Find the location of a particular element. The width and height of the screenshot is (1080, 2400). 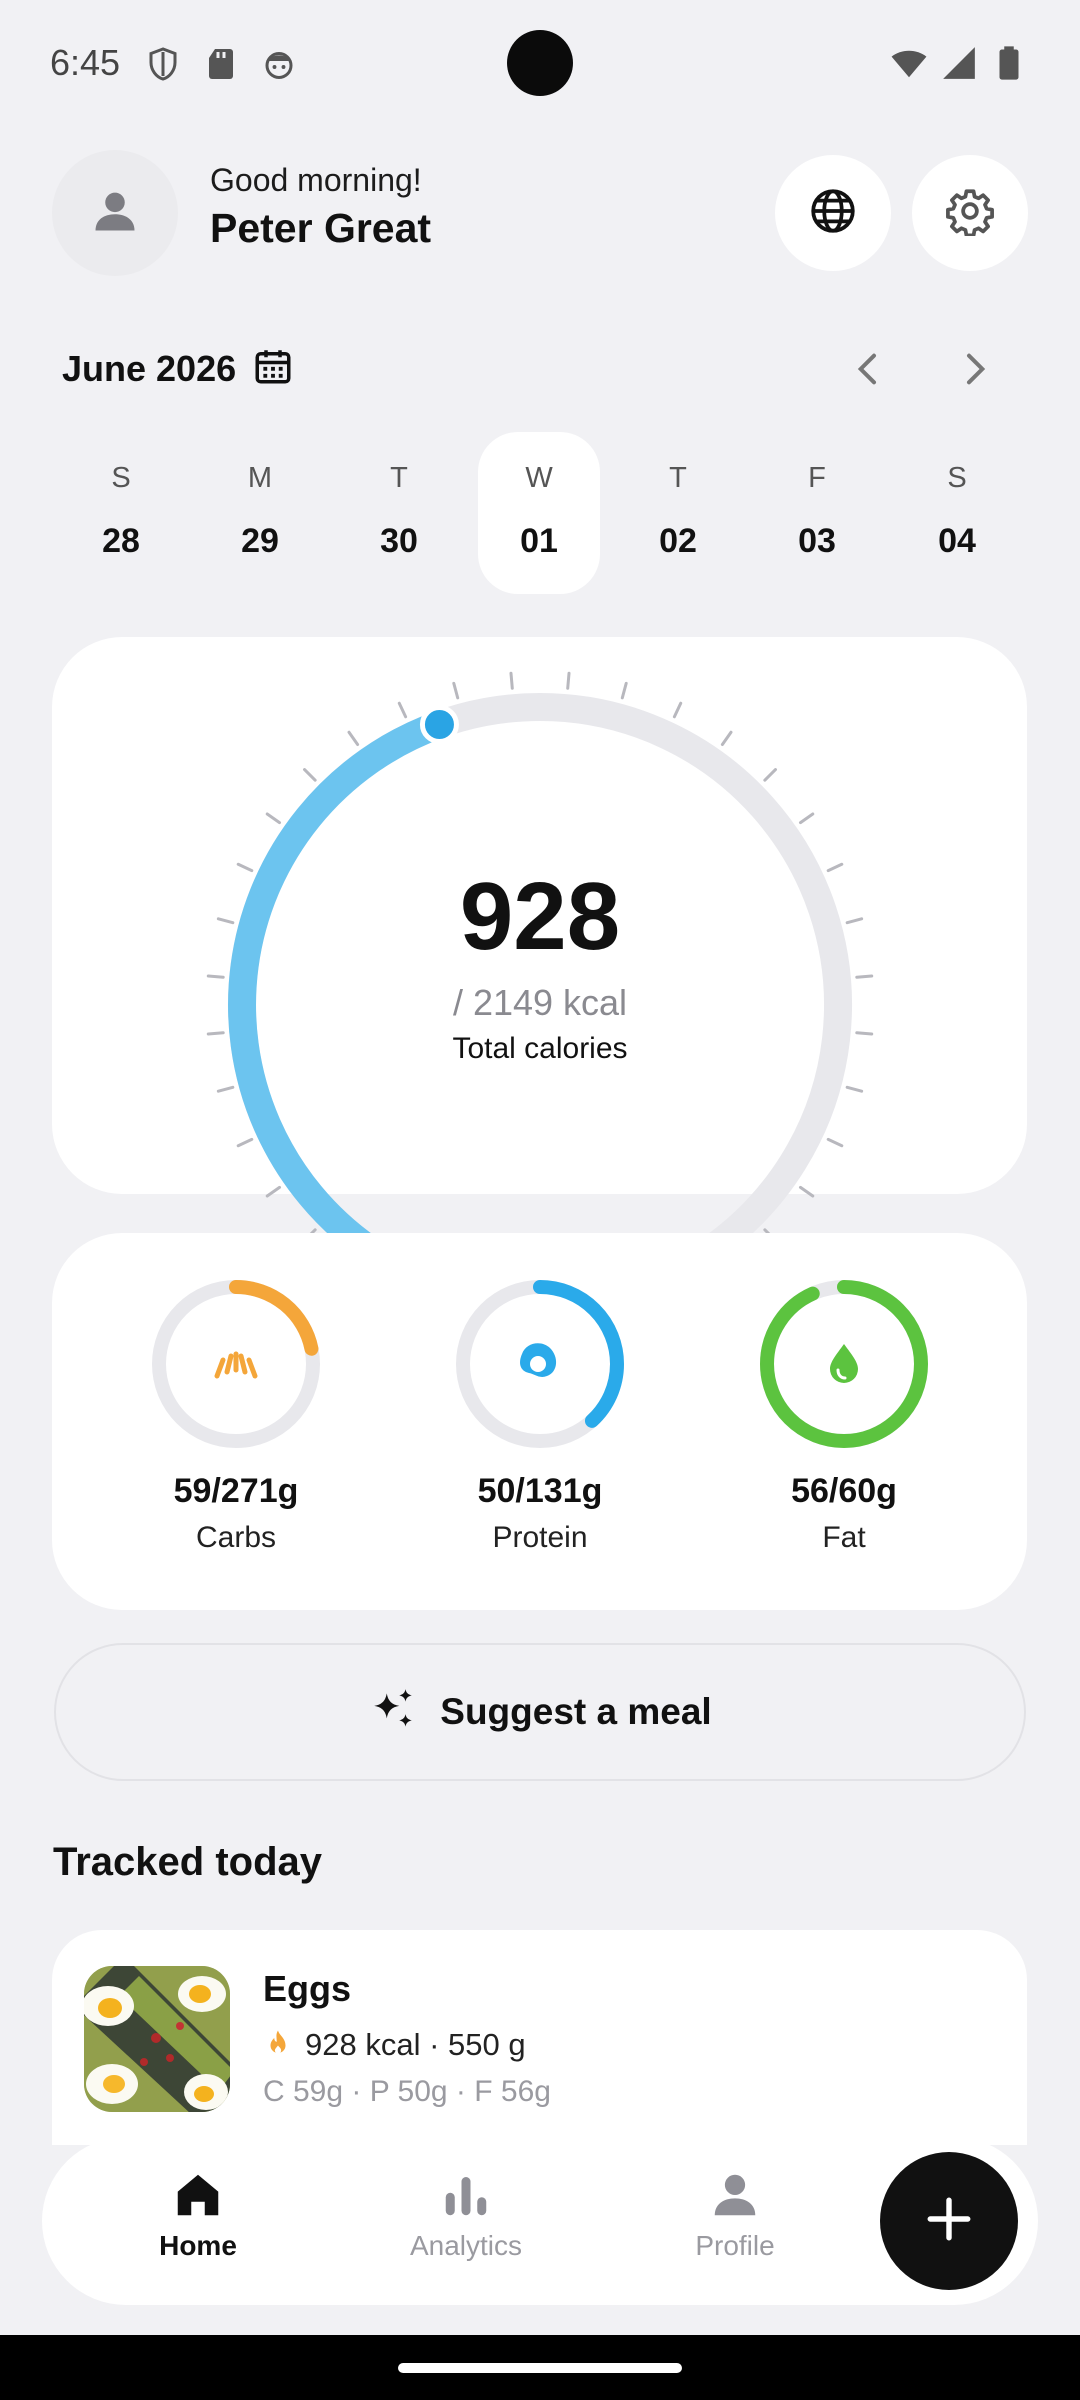

nav-label: Profile is located at coordinates (735, 2245).